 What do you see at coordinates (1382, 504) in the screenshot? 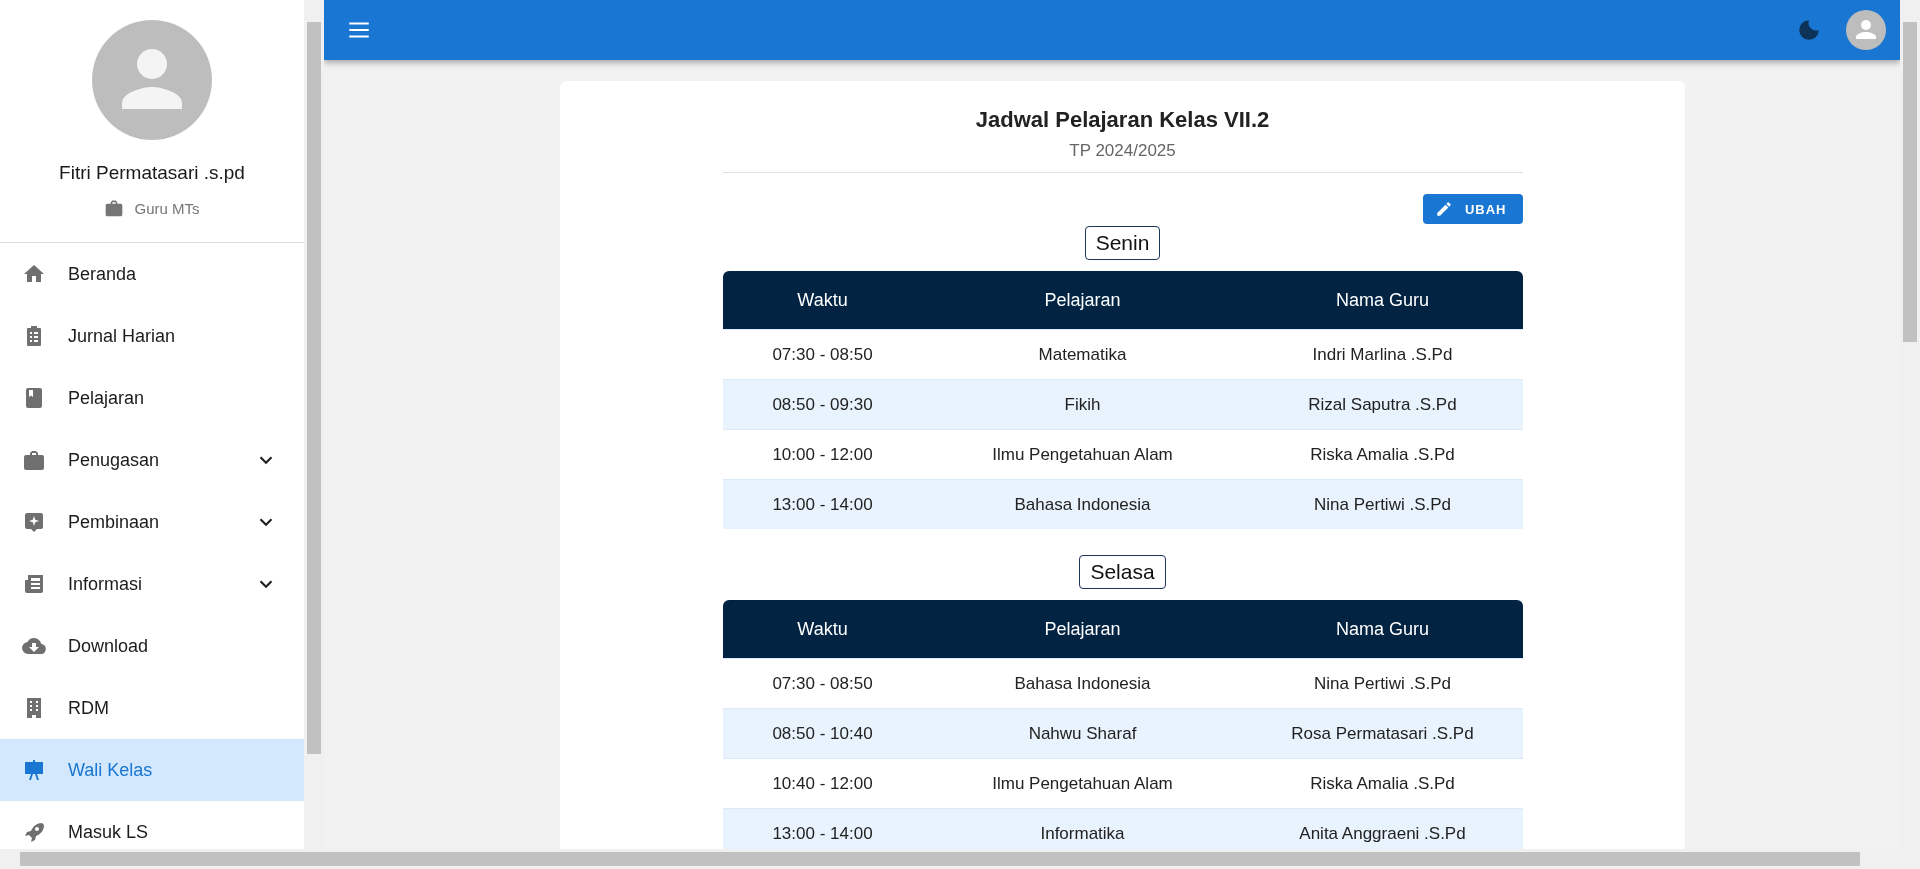
I see `table-cell: Nina Pertiwi .S.Pd` at bounding box center [1382, 504].